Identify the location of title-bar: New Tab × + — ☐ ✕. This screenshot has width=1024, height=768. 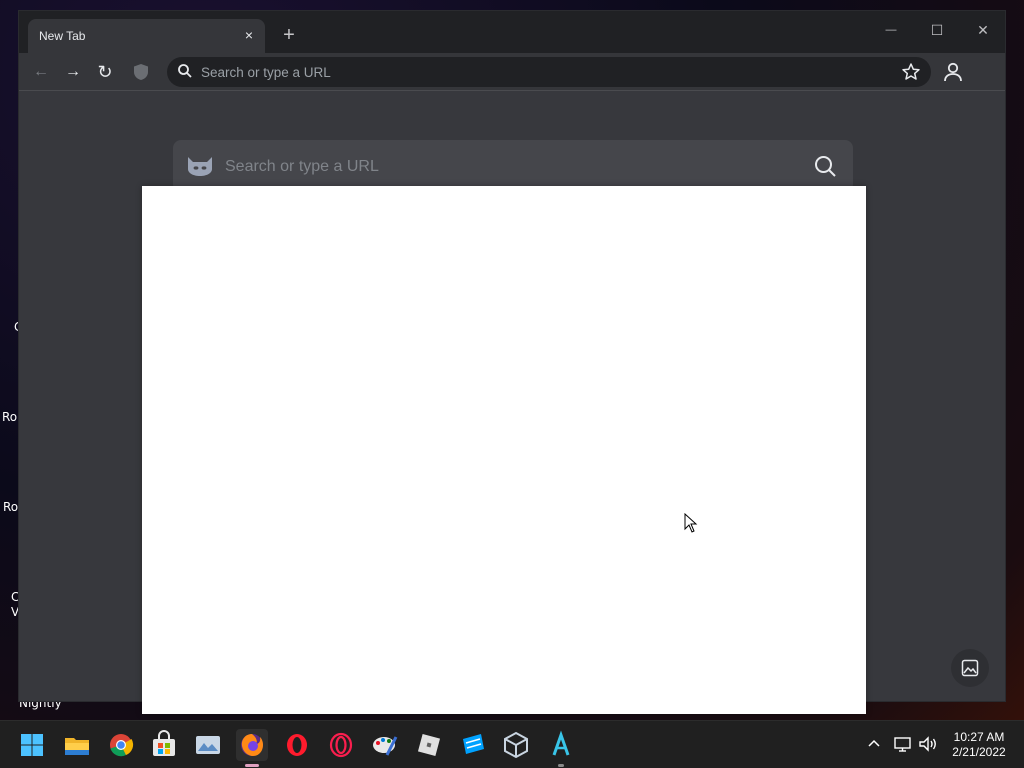
(512, 32).